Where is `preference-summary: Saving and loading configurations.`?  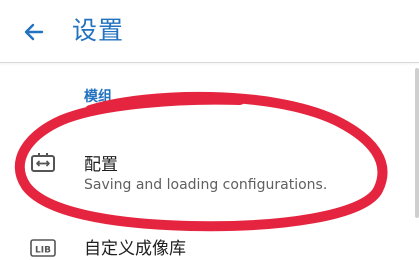 preference-summary: Saving and loading configurations. is located at coordinates (206, 185).